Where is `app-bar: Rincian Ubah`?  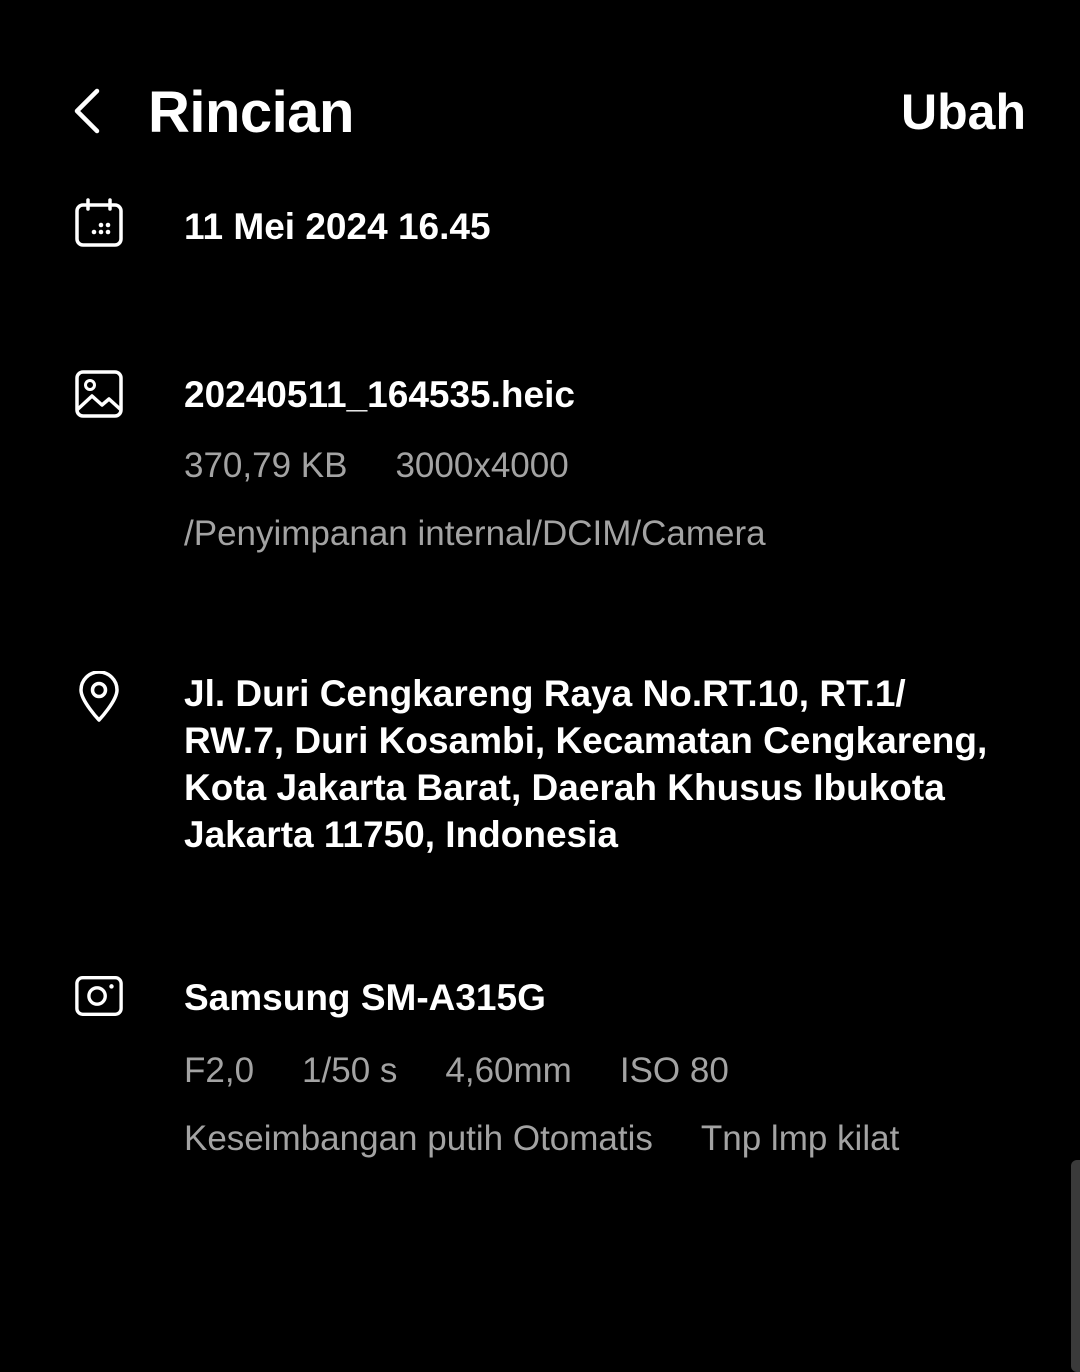
app-bar: Rincian Ubah is located at coordinates (540, 100).